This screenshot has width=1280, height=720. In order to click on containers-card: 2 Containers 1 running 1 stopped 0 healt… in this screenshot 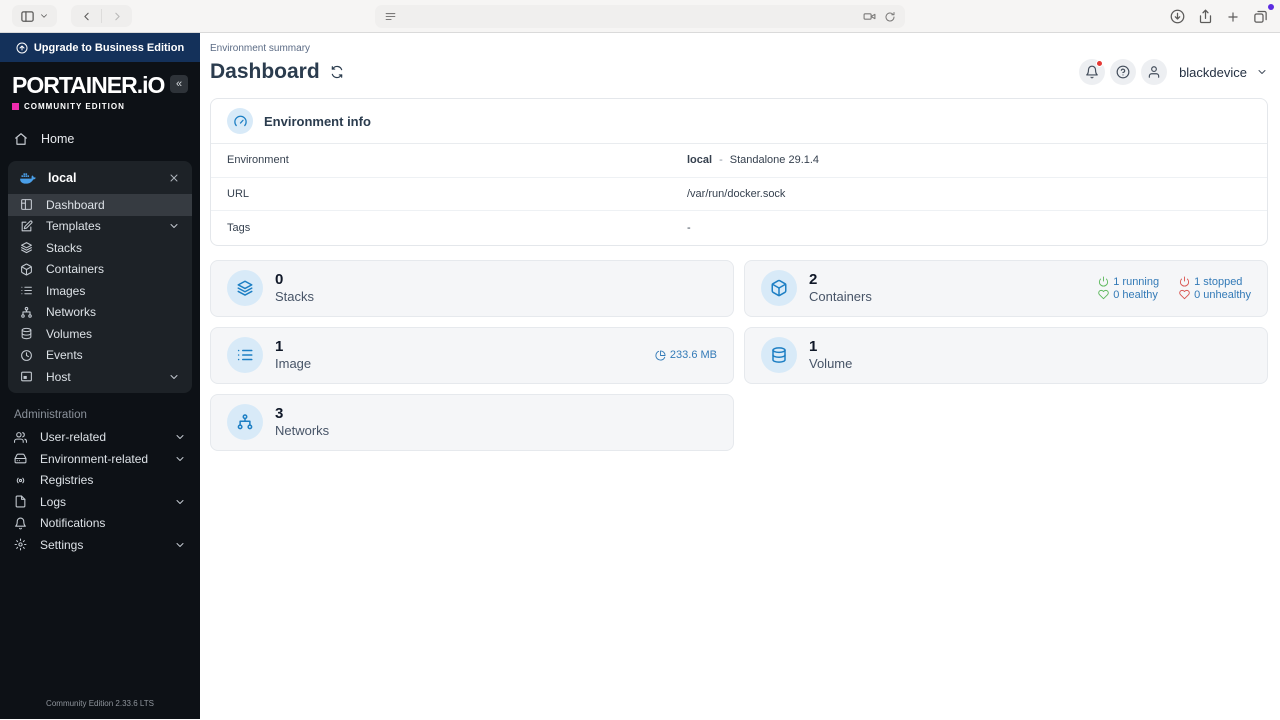, I will do `click(1006, 288)`.